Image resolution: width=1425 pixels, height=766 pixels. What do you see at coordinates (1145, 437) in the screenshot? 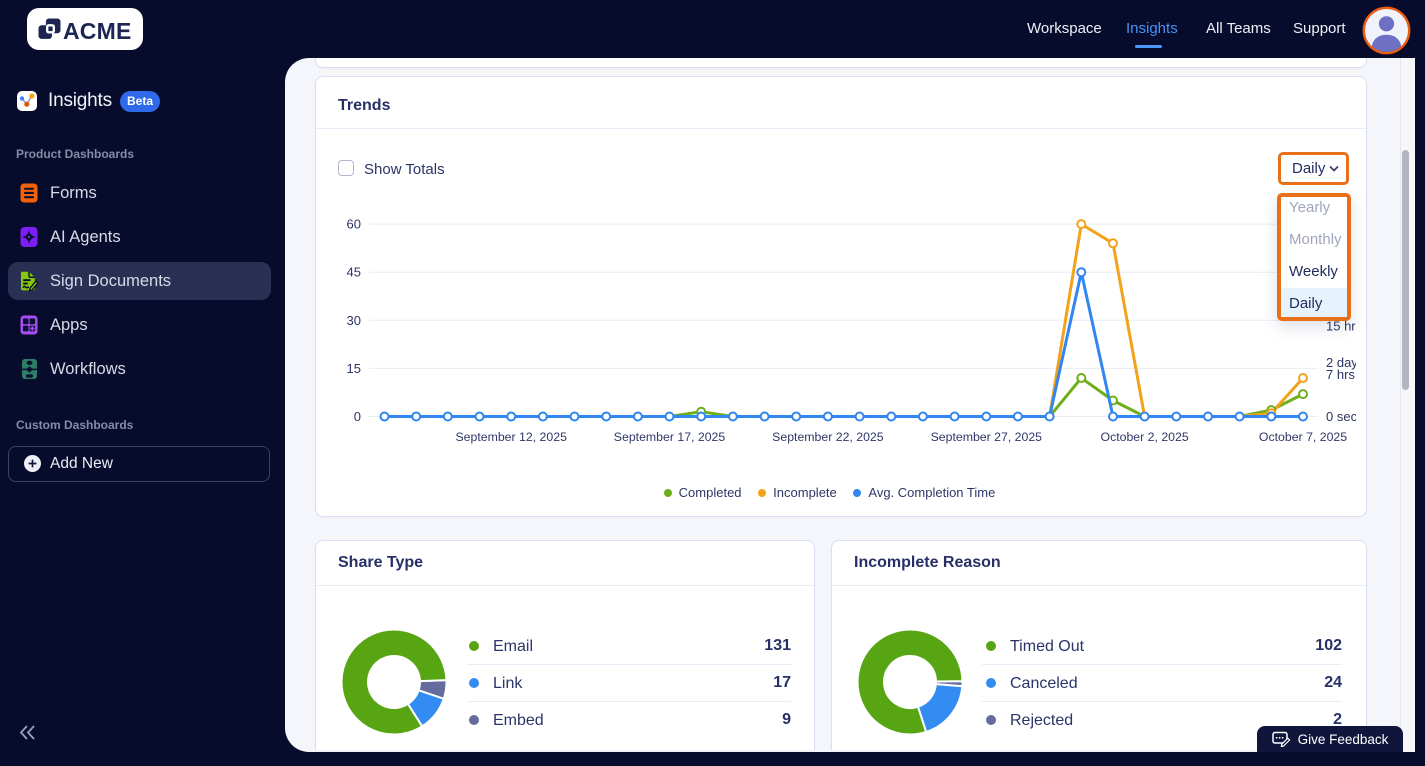
I see `svg-text: October 2, 2025` at bounding box center [1145, 437].